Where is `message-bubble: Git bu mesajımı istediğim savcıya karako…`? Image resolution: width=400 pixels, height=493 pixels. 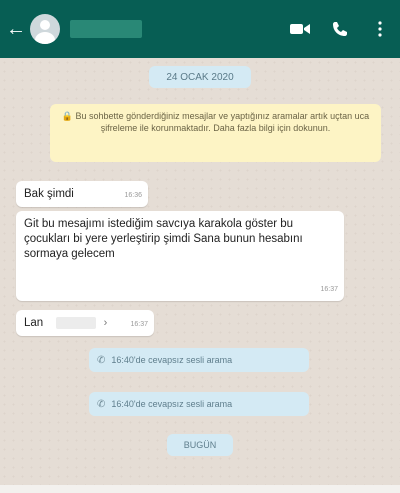 message-bubble: Git bu mesajımı istediğim savcıya karako… is located at coordinates (180, 256).